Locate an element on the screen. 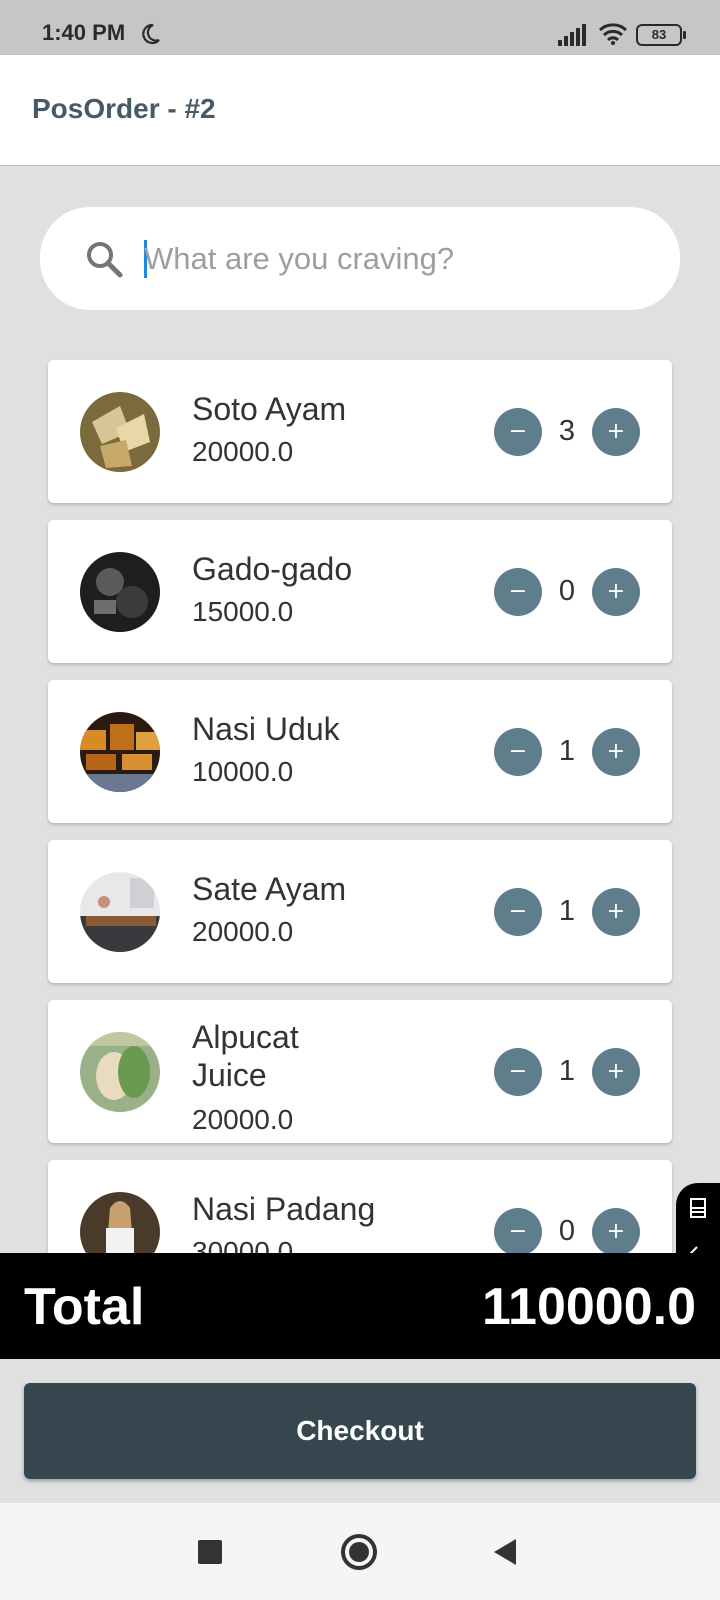  item-name: Soto Ayam is located at coordinates (269, 409).